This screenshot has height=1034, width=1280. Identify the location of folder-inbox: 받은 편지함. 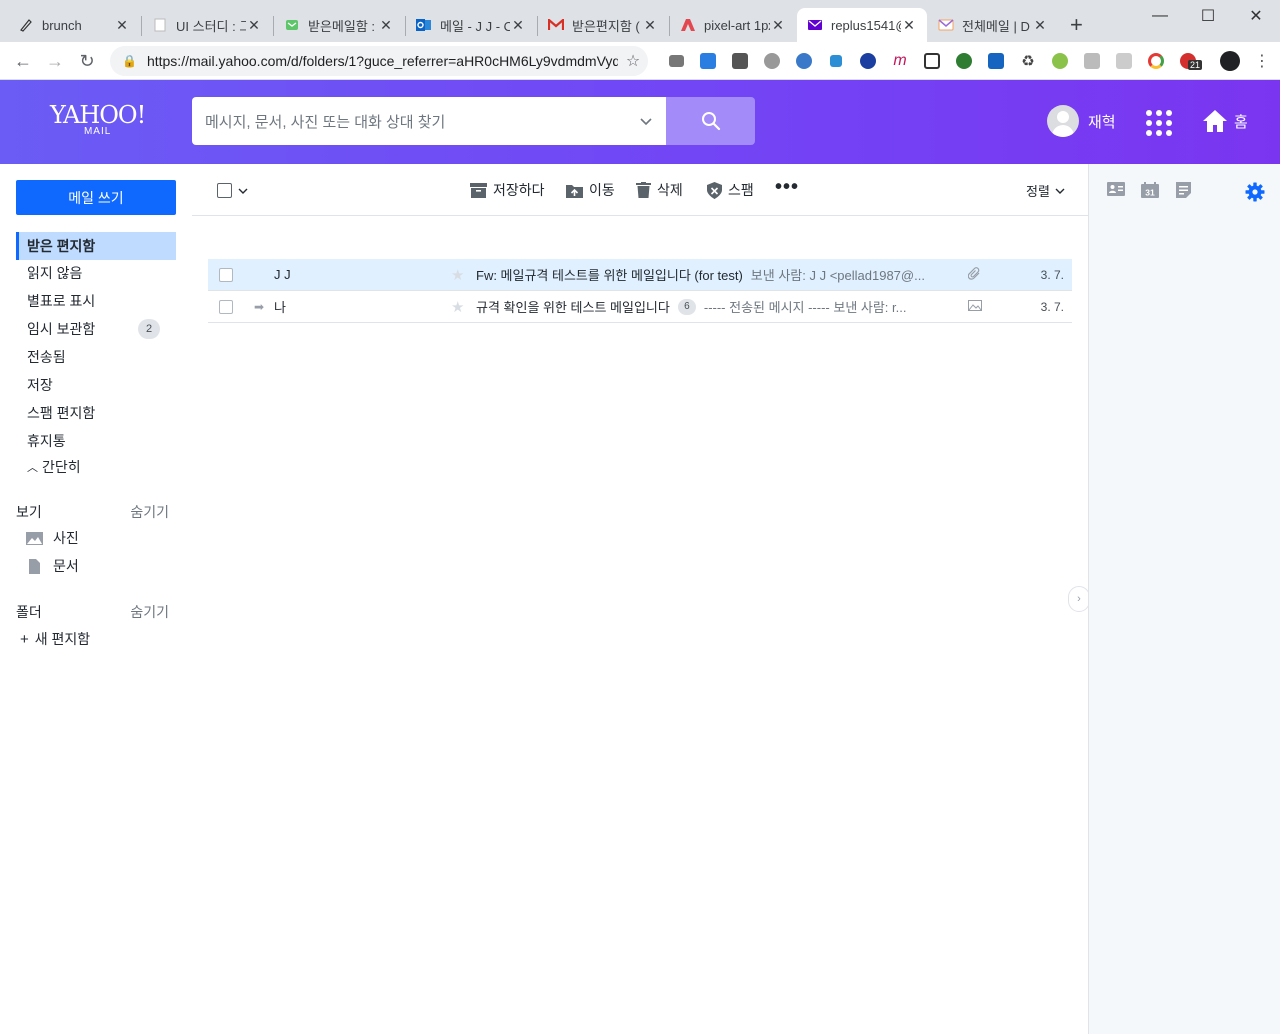
(96, 246).